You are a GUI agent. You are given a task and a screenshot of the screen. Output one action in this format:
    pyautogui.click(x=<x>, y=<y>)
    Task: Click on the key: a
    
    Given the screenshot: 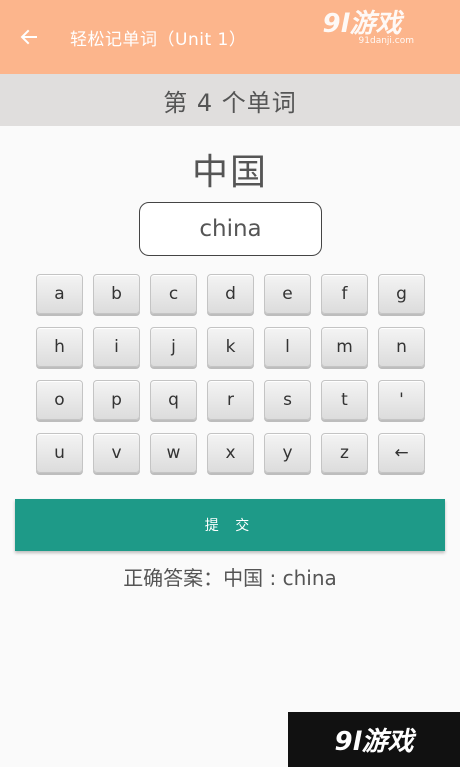 What is the action you would take?
    pyautogui.click(x=59, y=294)
    